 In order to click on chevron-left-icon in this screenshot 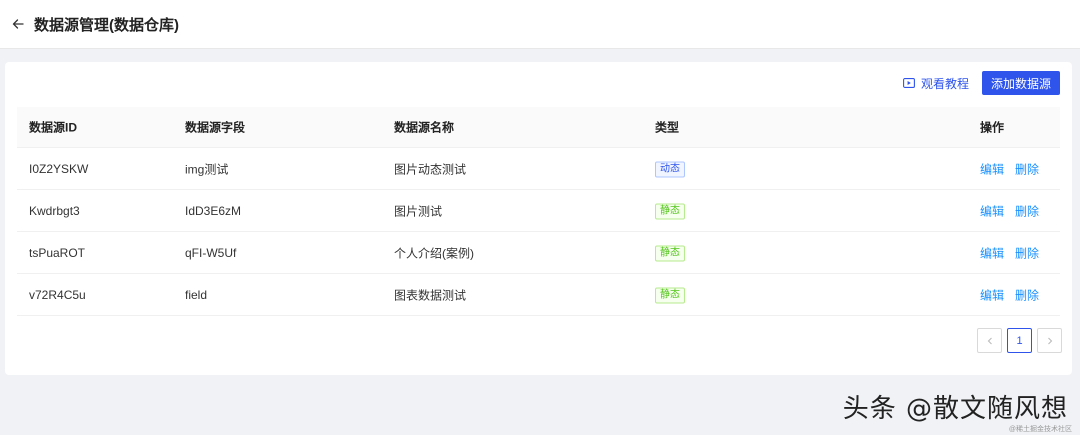, I will do `click(989, 340)`.